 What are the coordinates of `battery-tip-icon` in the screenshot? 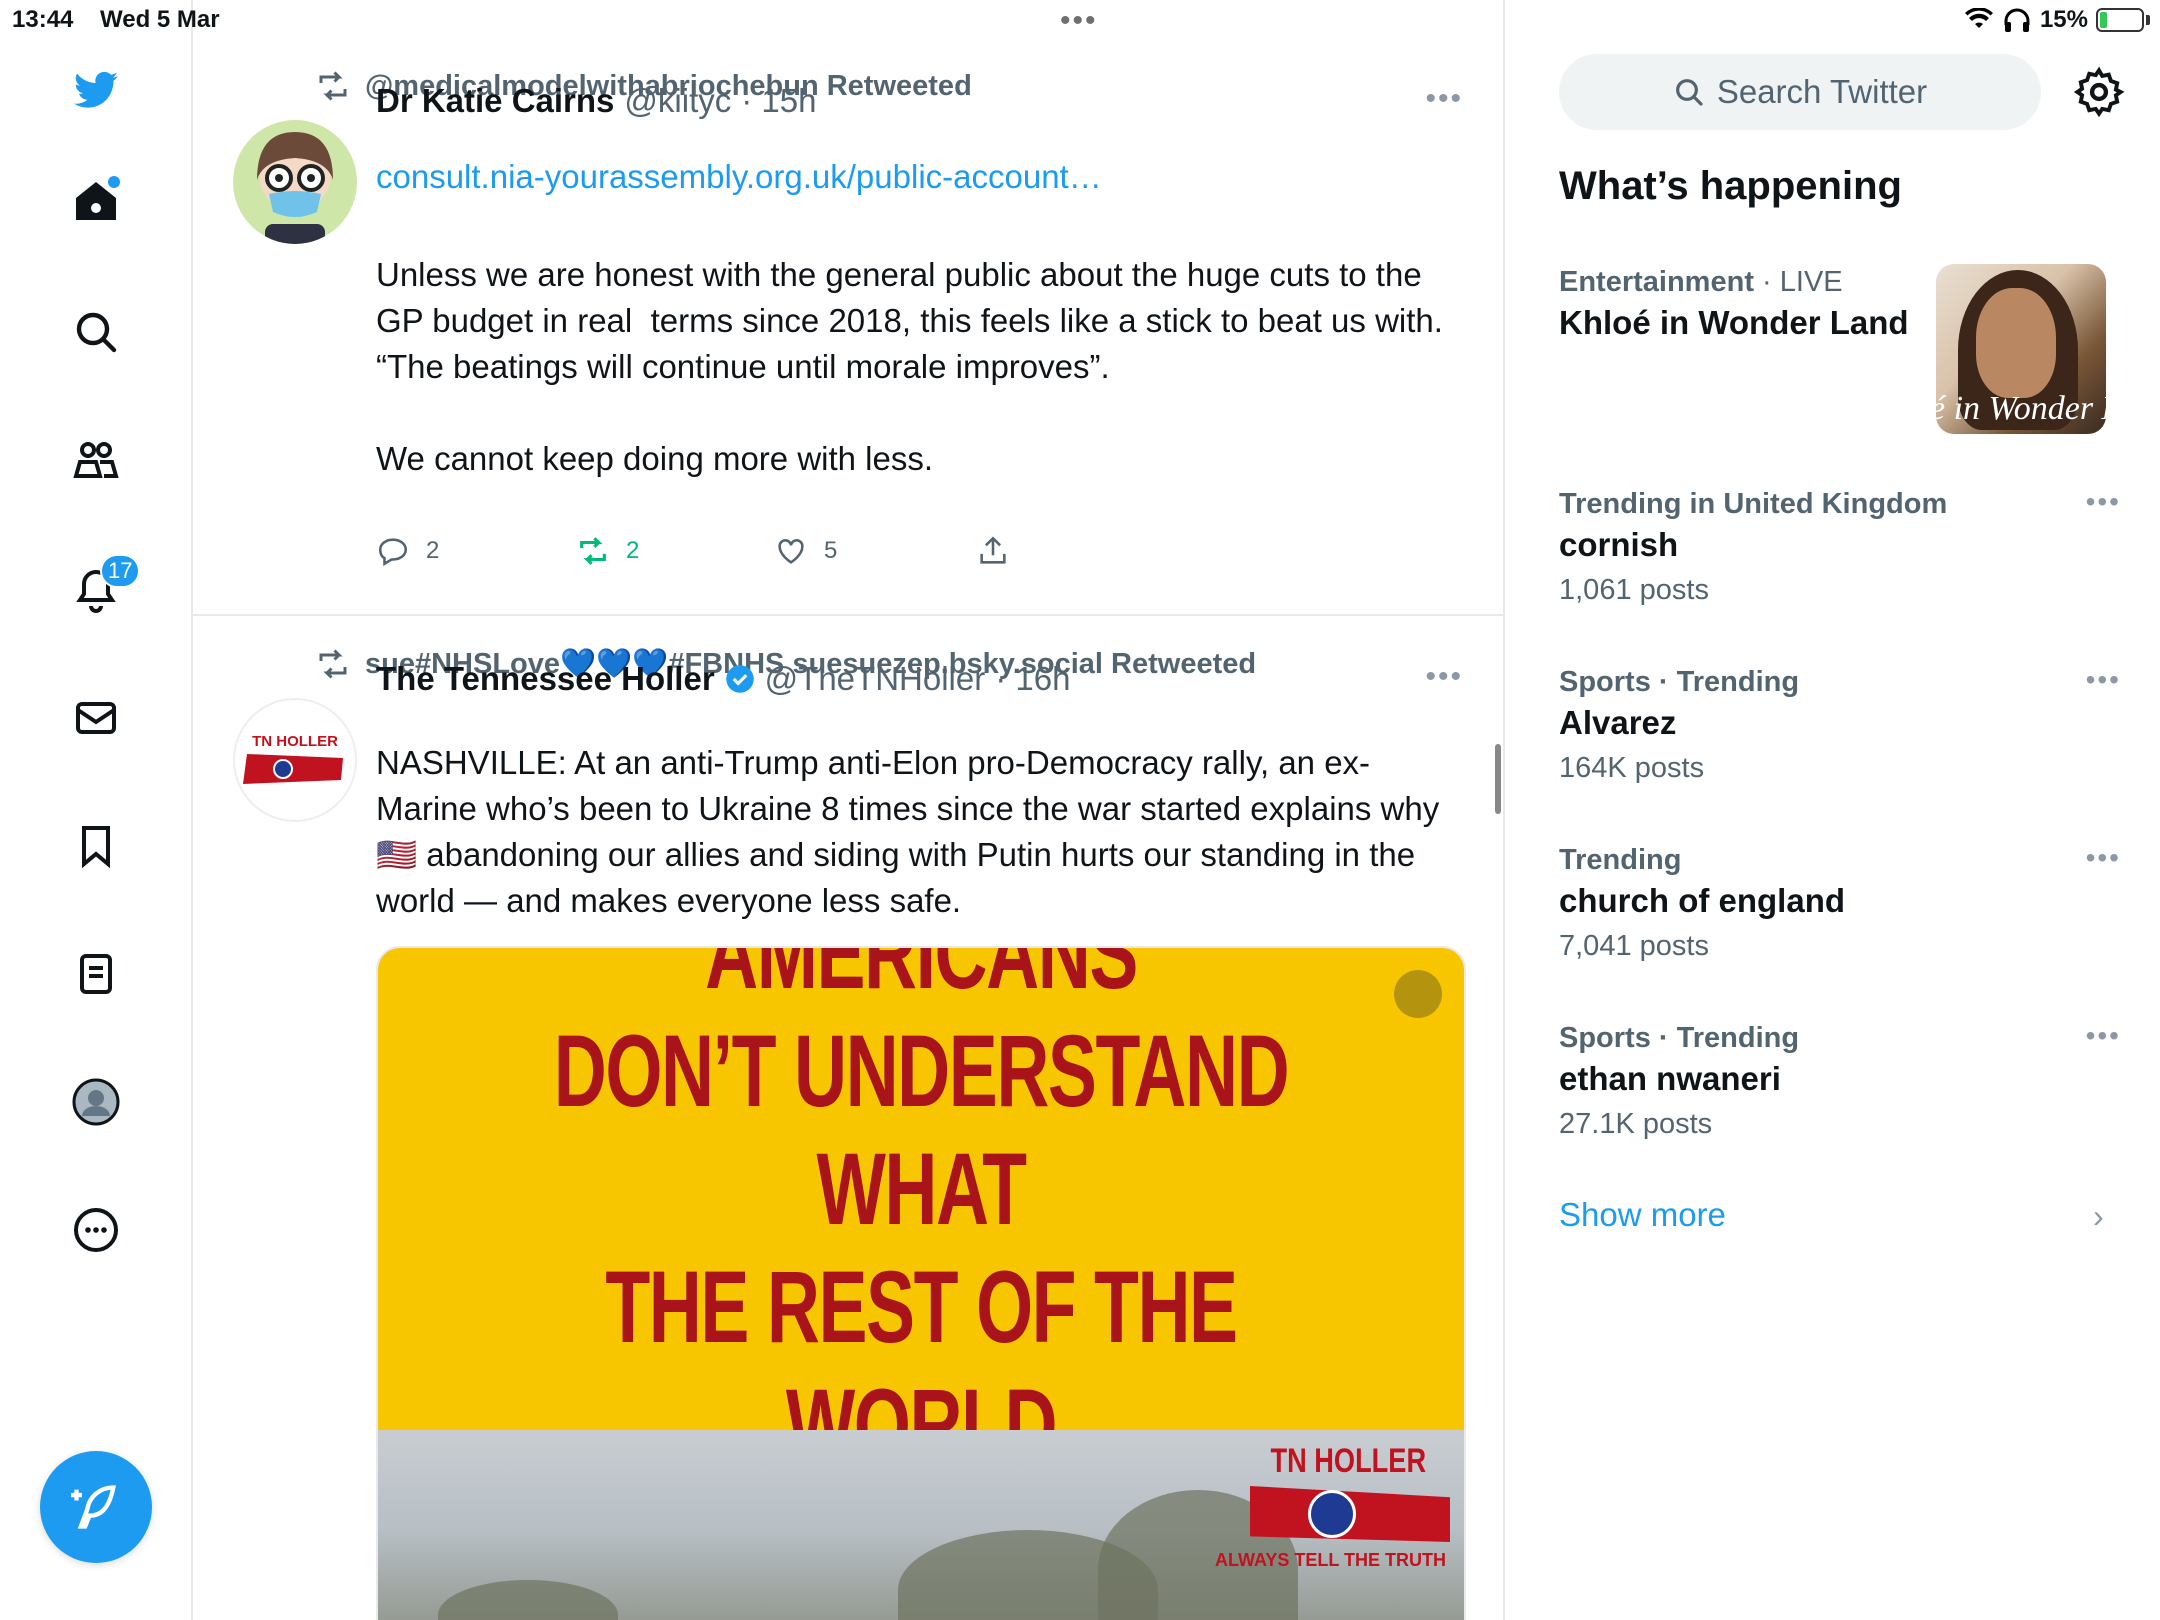 It's located at (2148, 20).